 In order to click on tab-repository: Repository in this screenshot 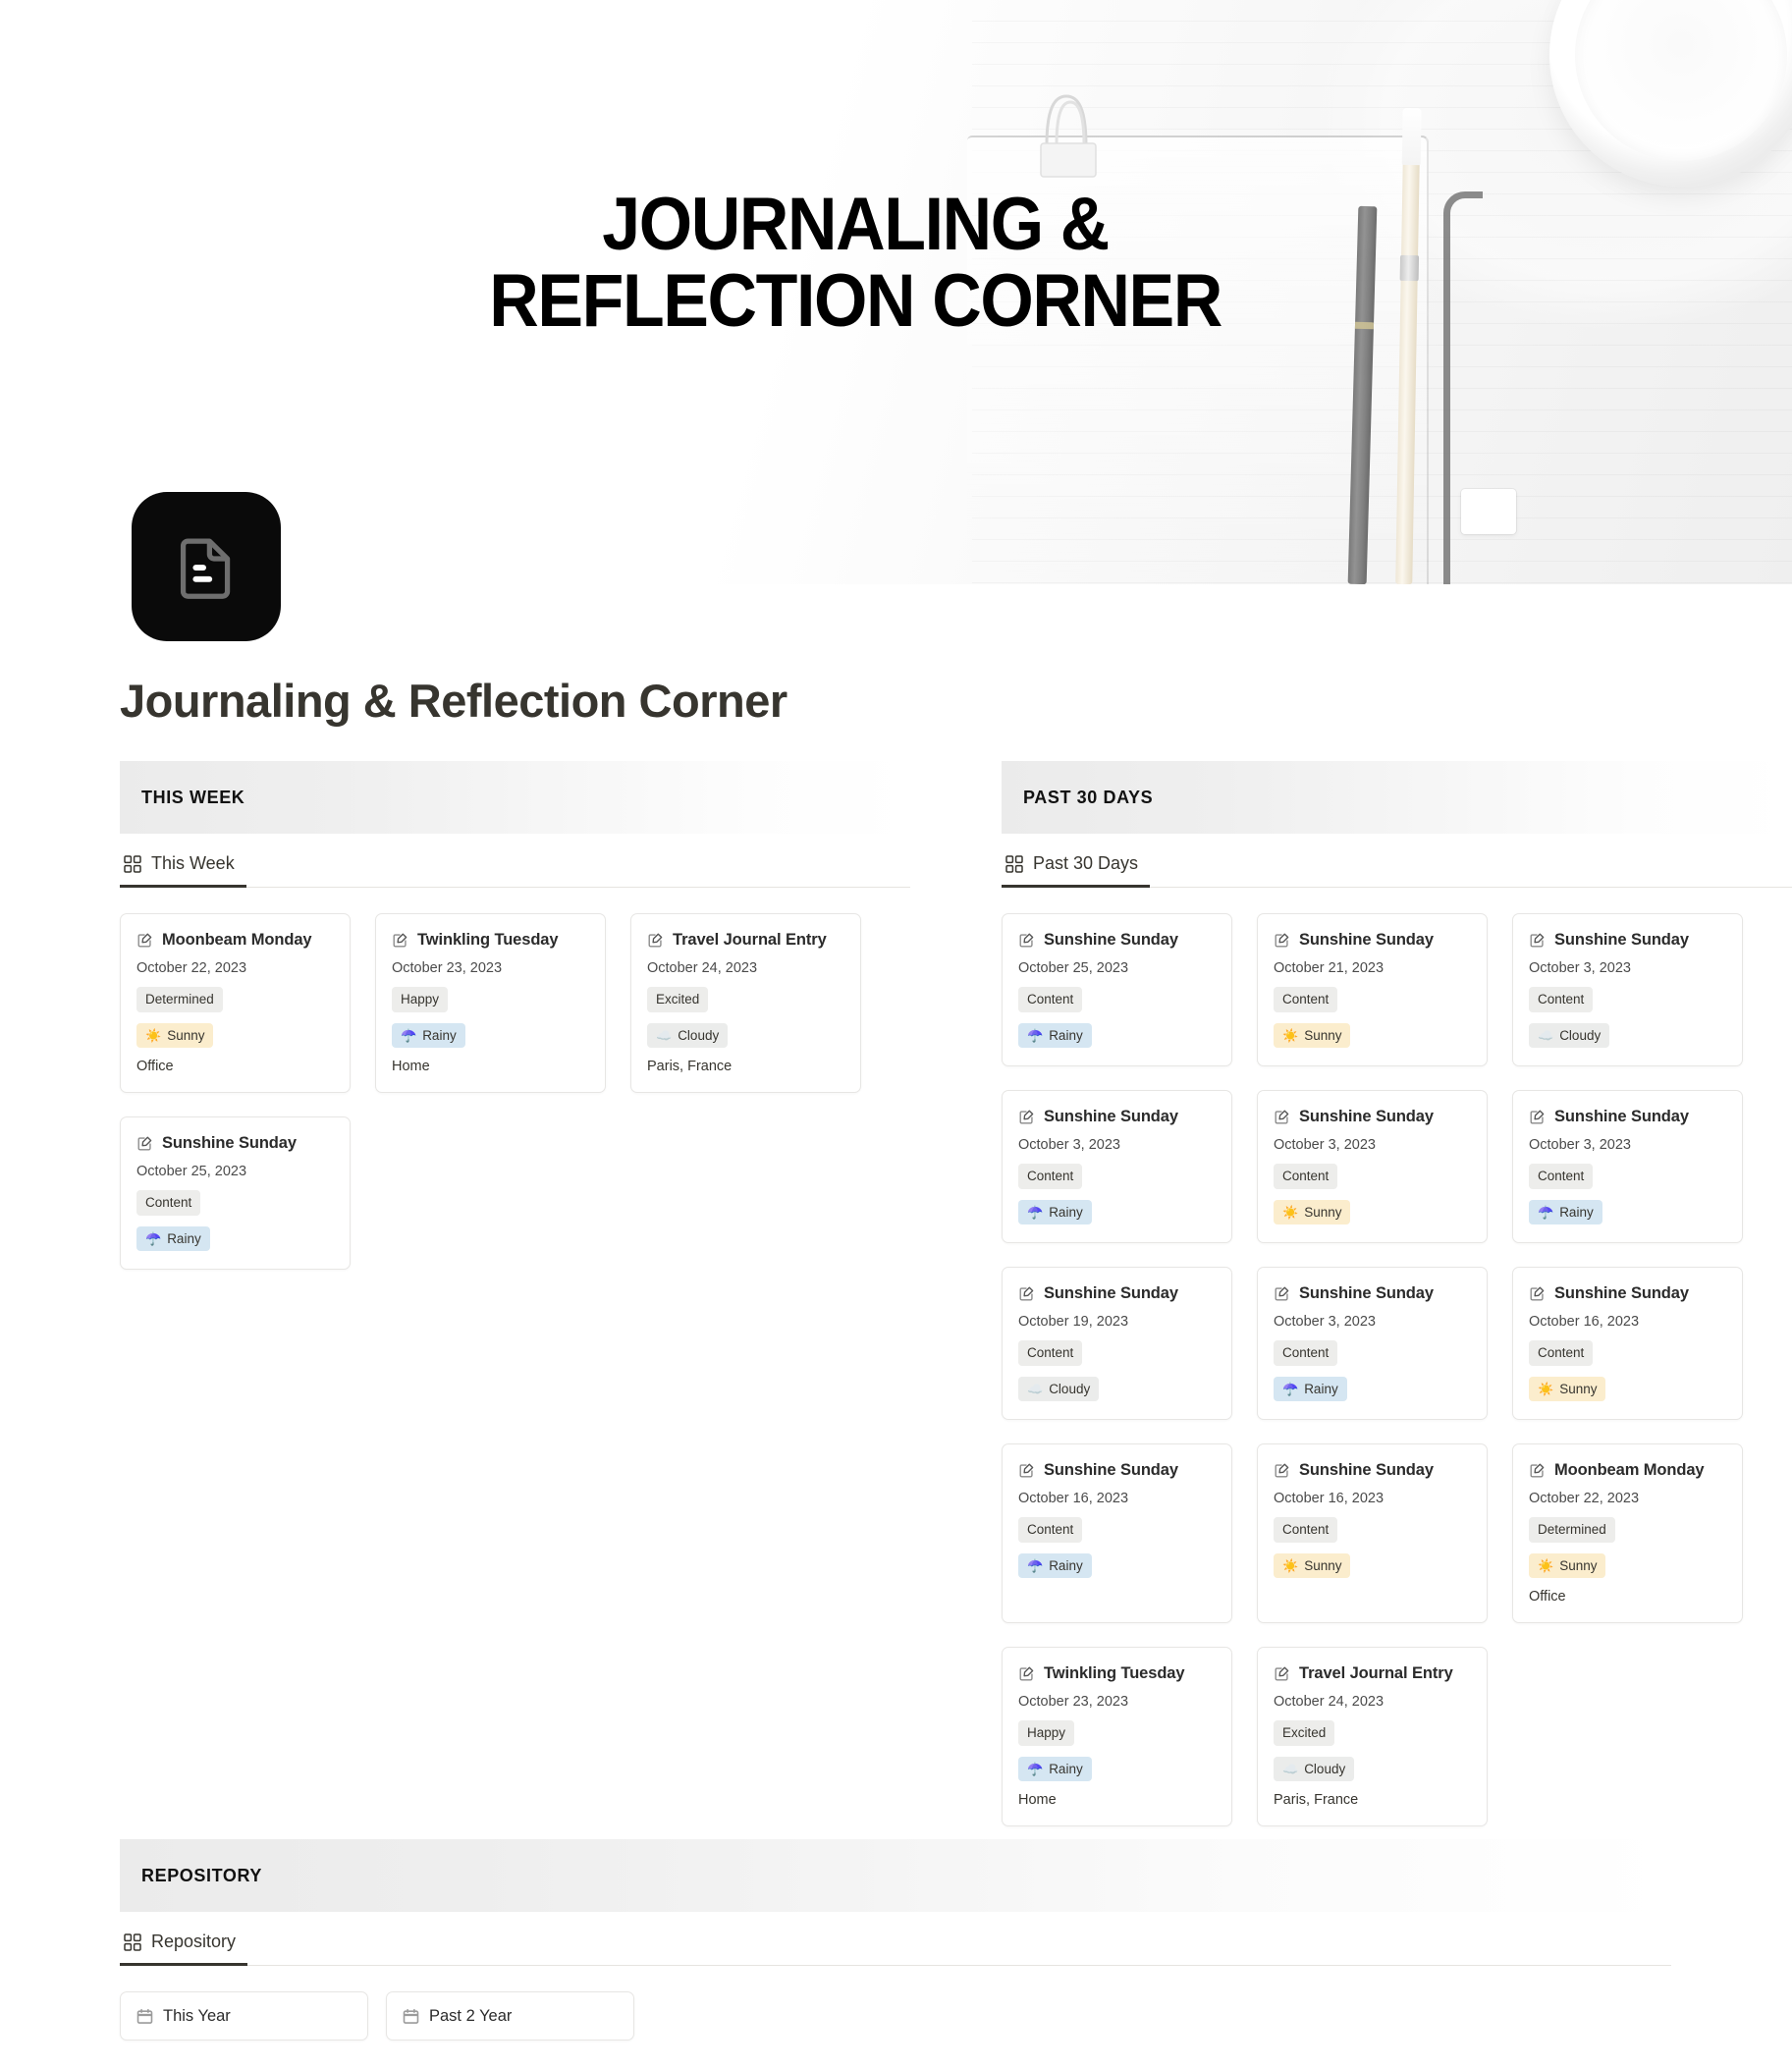, I will do `click(184, 1949)`.